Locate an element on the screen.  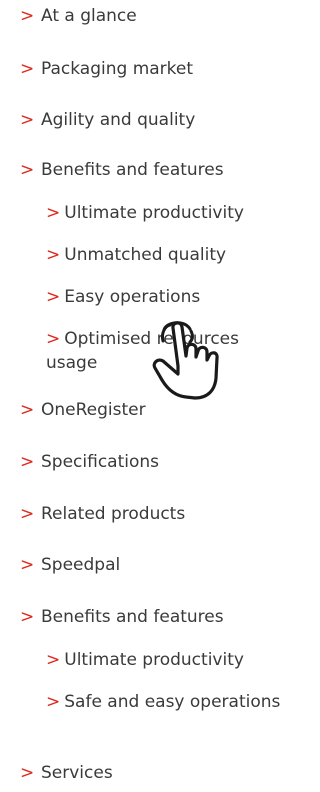
nav-item-at-a-glance: > At a glance is located at coordinates (78, 16).